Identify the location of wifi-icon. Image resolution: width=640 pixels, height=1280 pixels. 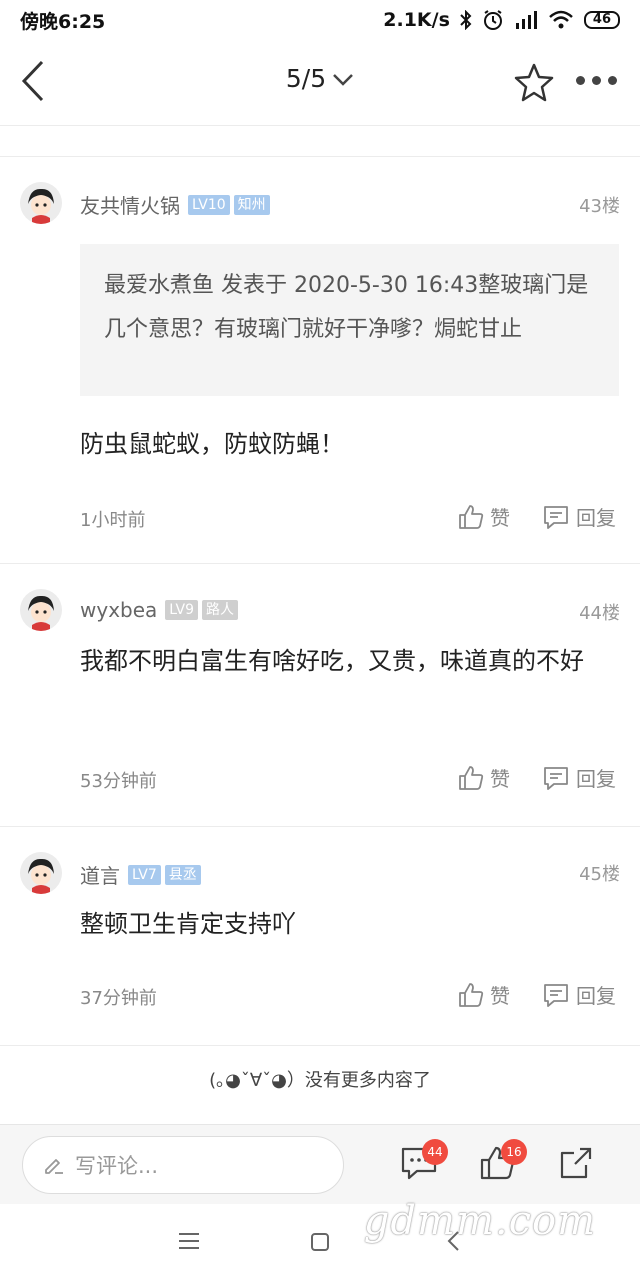
(561, 19).